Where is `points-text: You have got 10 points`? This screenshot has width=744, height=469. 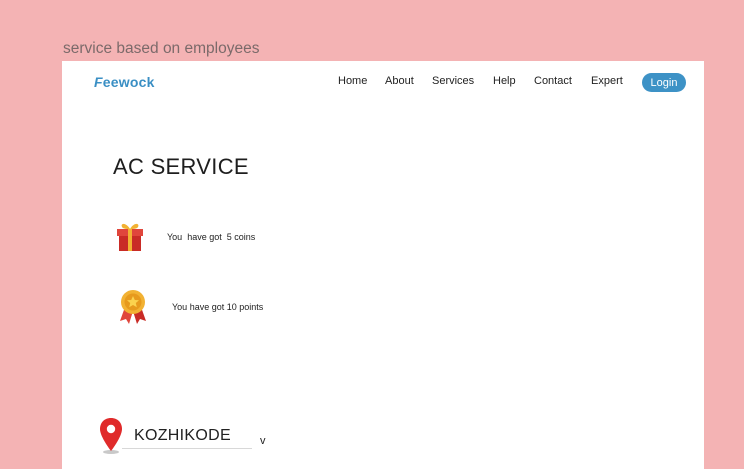 points-text: You have got 10 points is located at coordinates (218, 307).